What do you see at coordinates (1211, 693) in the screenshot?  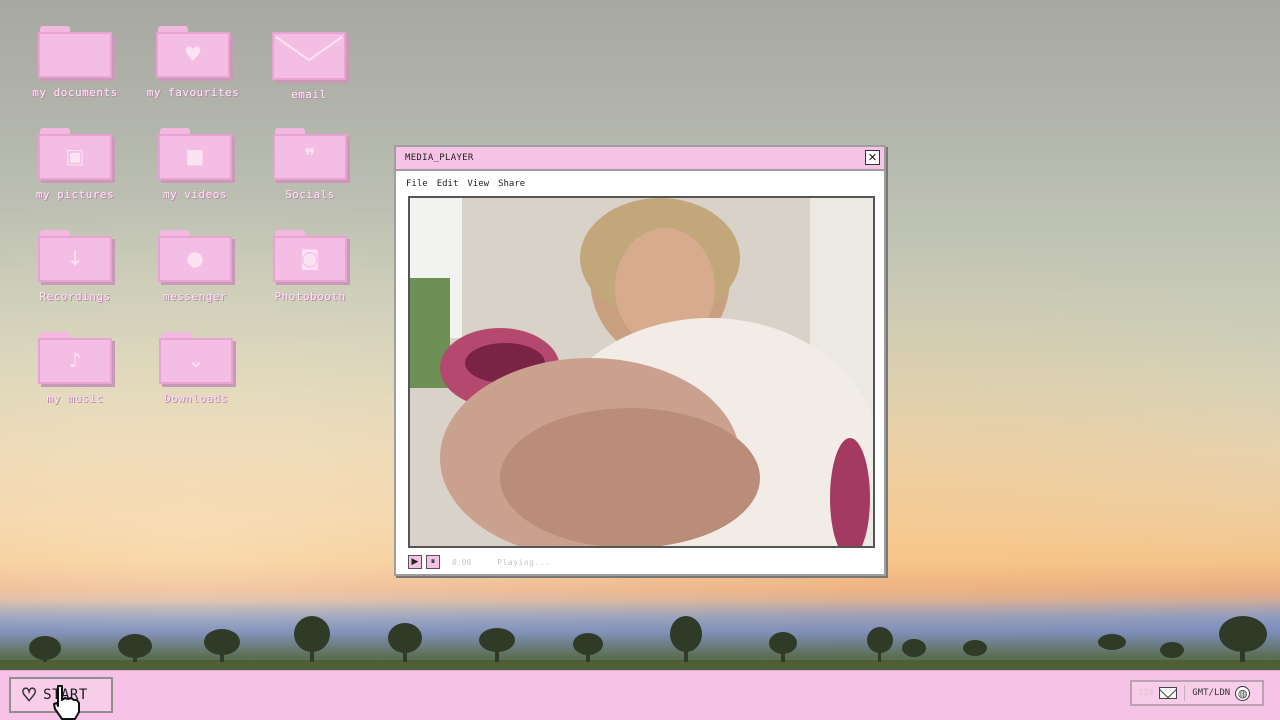 I see `timezone-label: GMT/LDN` at bounding box center [1211, 693].